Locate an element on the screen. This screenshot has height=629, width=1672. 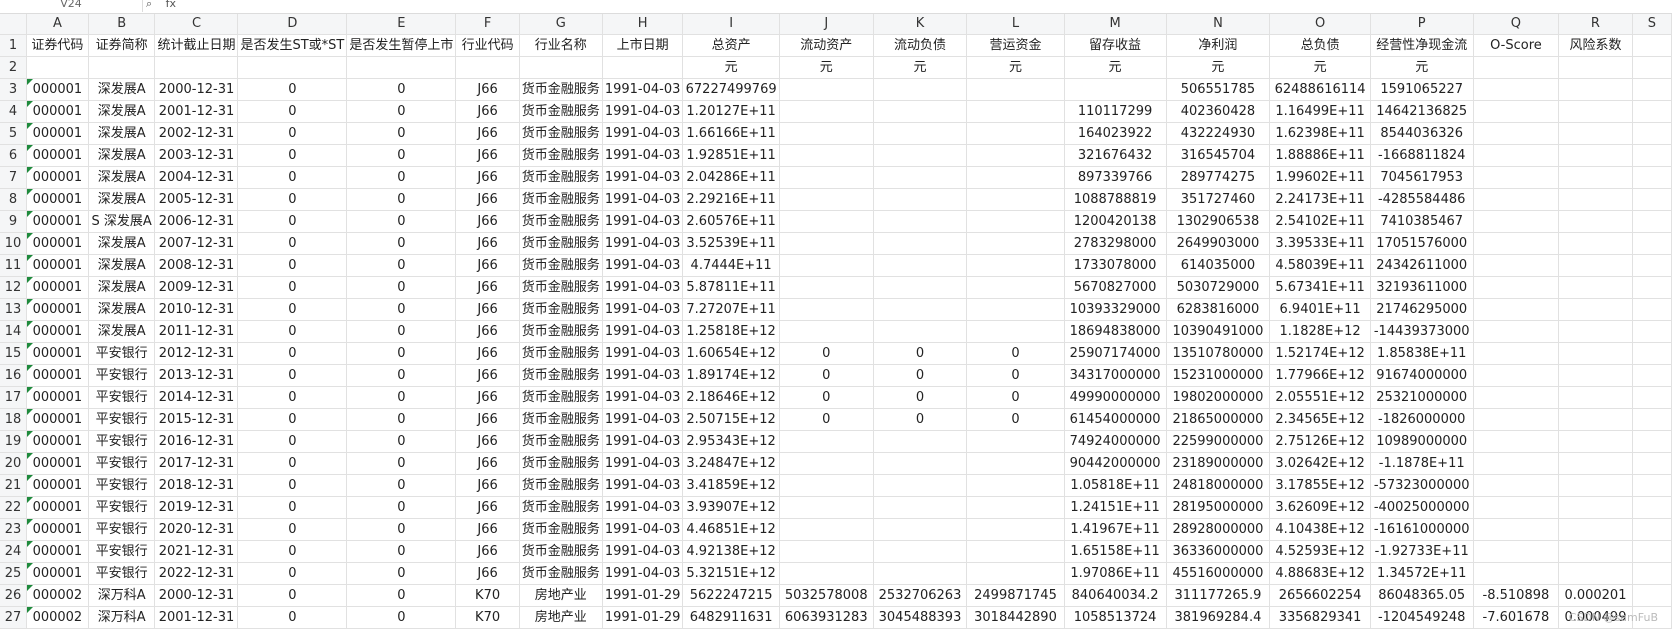
cell: 4.7444E+11 is located at coordinates (731, 265).